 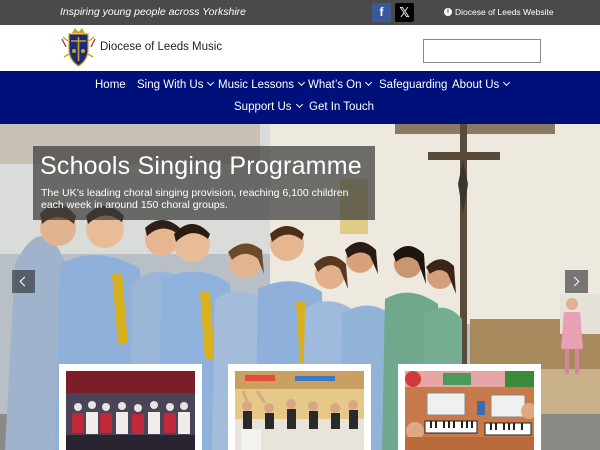 I want to click on slider-prev-button, so click(x=23, y=281).